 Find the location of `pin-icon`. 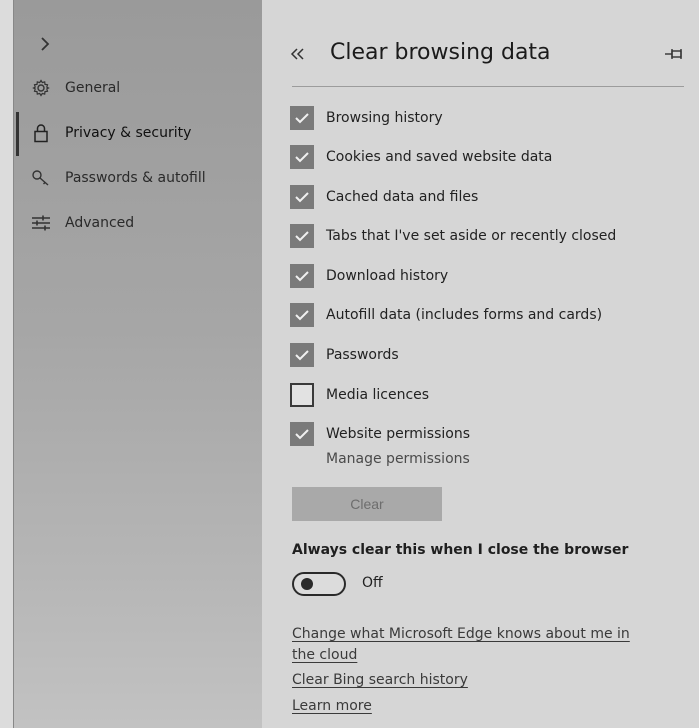

pin-icon is located at coordinates (675, 54).